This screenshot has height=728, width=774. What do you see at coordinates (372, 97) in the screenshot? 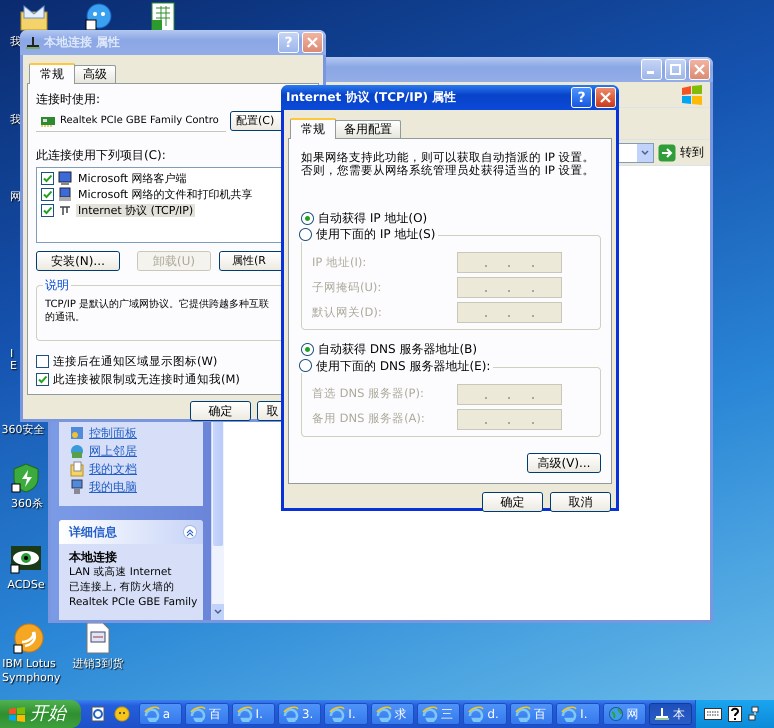
I see `window-title: Internet 协议 (TCP/IP) 属性` at bounding box center [372, 97].